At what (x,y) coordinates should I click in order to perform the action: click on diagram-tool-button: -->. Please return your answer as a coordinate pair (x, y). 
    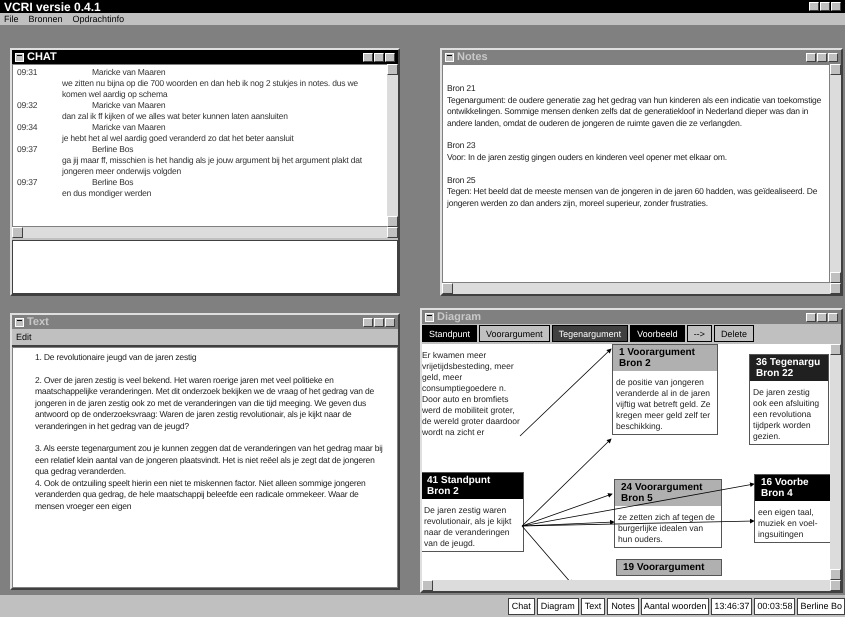
    Looking at the image, I should click on (699, 333).